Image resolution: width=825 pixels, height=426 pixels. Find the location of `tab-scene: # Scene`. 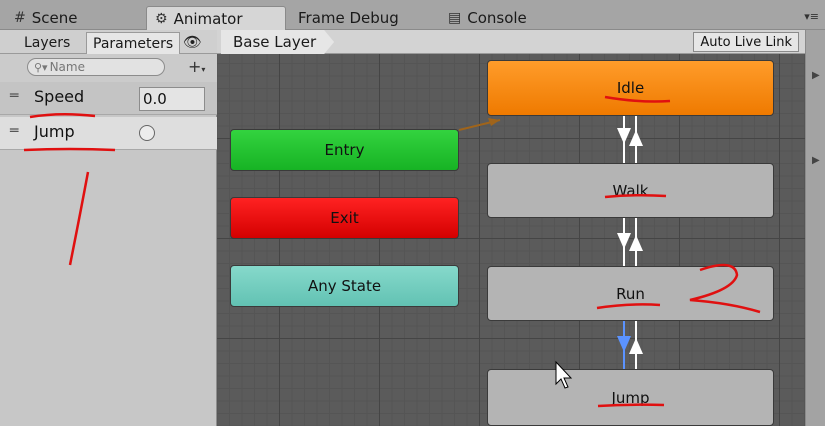

tab-scene: # Scene is located at coordinates (45, 18).